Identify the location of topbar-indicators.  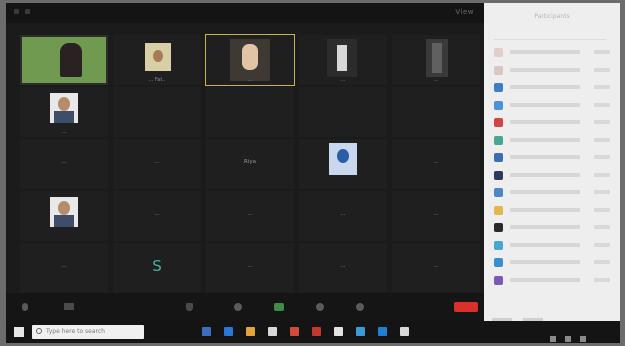
(22, 11).